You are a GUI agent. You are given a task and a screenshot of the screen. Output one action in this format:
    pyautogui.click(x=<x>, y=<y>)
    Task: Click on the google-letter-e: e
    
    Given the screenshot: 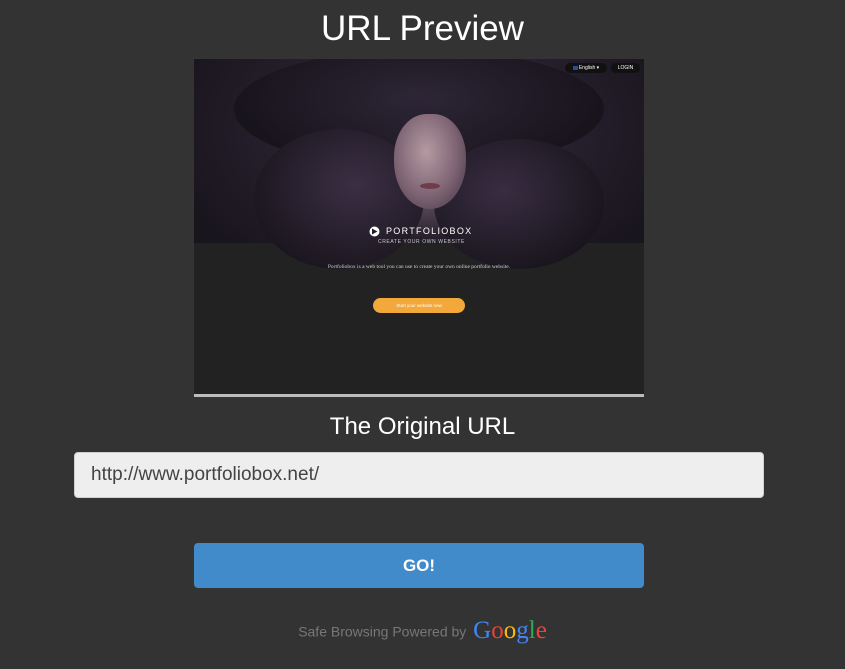 What is the action you would take?
    pyautogui.click(x=541, y=631)
    